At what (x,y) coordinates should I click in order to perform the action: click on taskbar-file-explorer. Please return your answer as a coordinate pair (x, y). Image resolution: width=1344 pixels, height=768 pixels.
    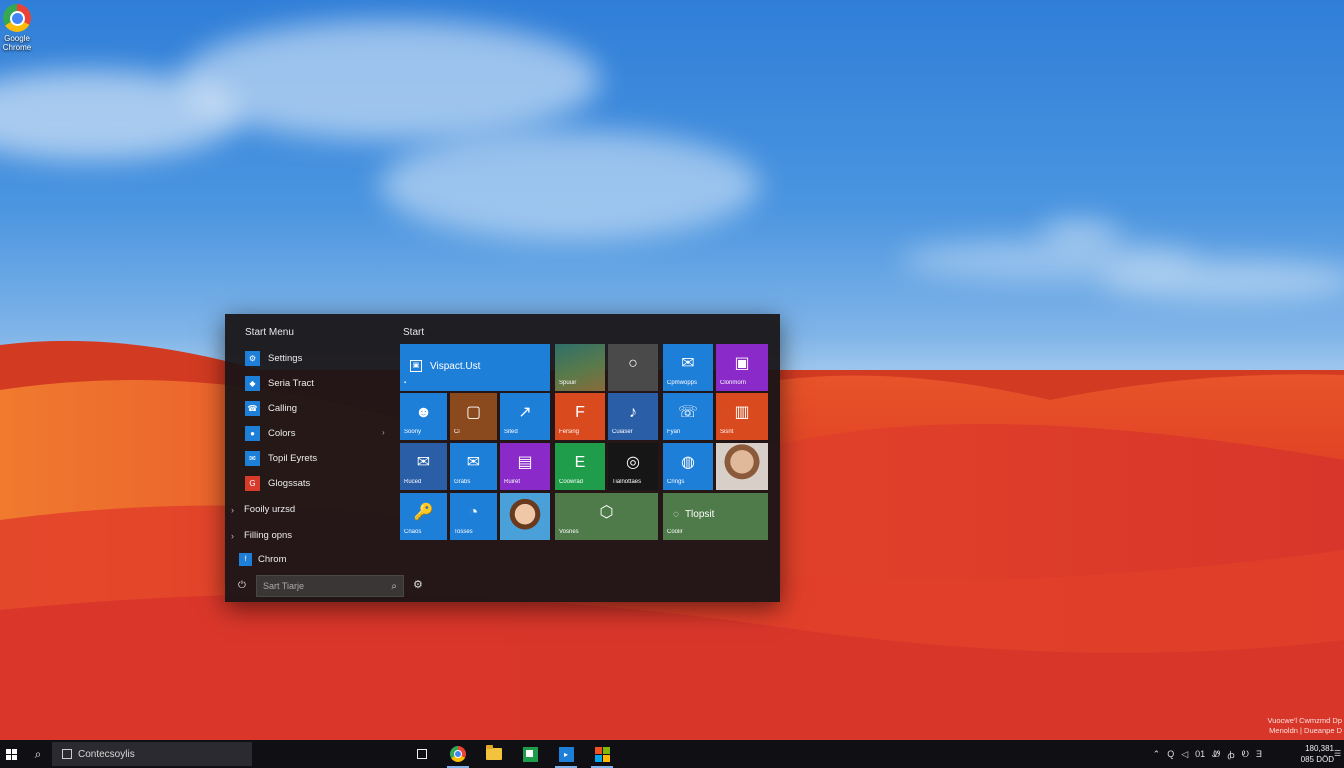
    Looking at the image, I should click on (494, 754).